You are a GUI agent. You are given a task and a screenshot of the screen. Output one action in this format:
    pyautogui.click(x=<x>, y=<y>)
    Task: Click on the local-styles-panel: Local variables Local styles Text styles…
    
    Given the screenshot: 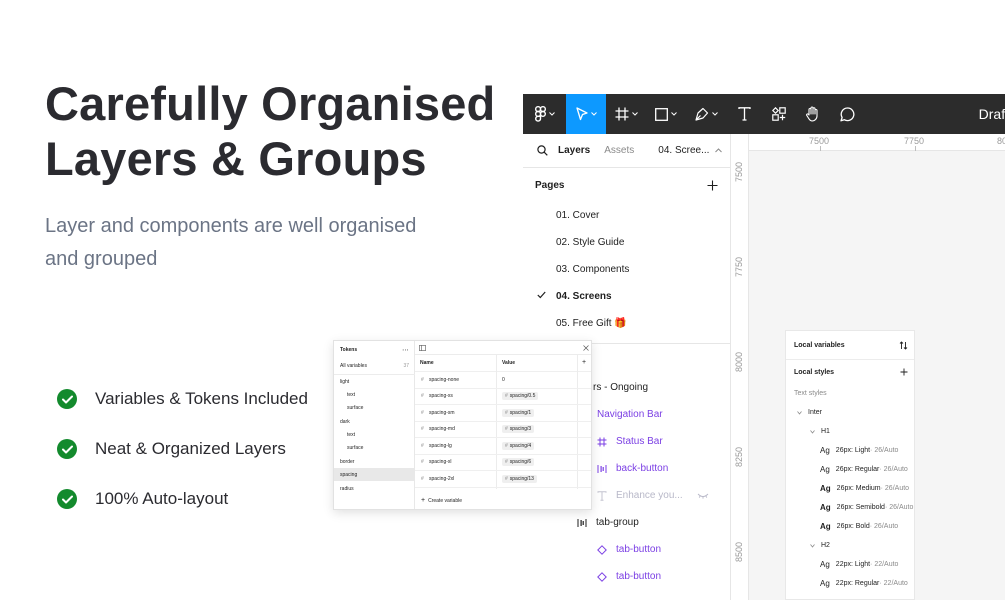 What is the action you would take?
    pyautogui.click(x=850, y=465)
    